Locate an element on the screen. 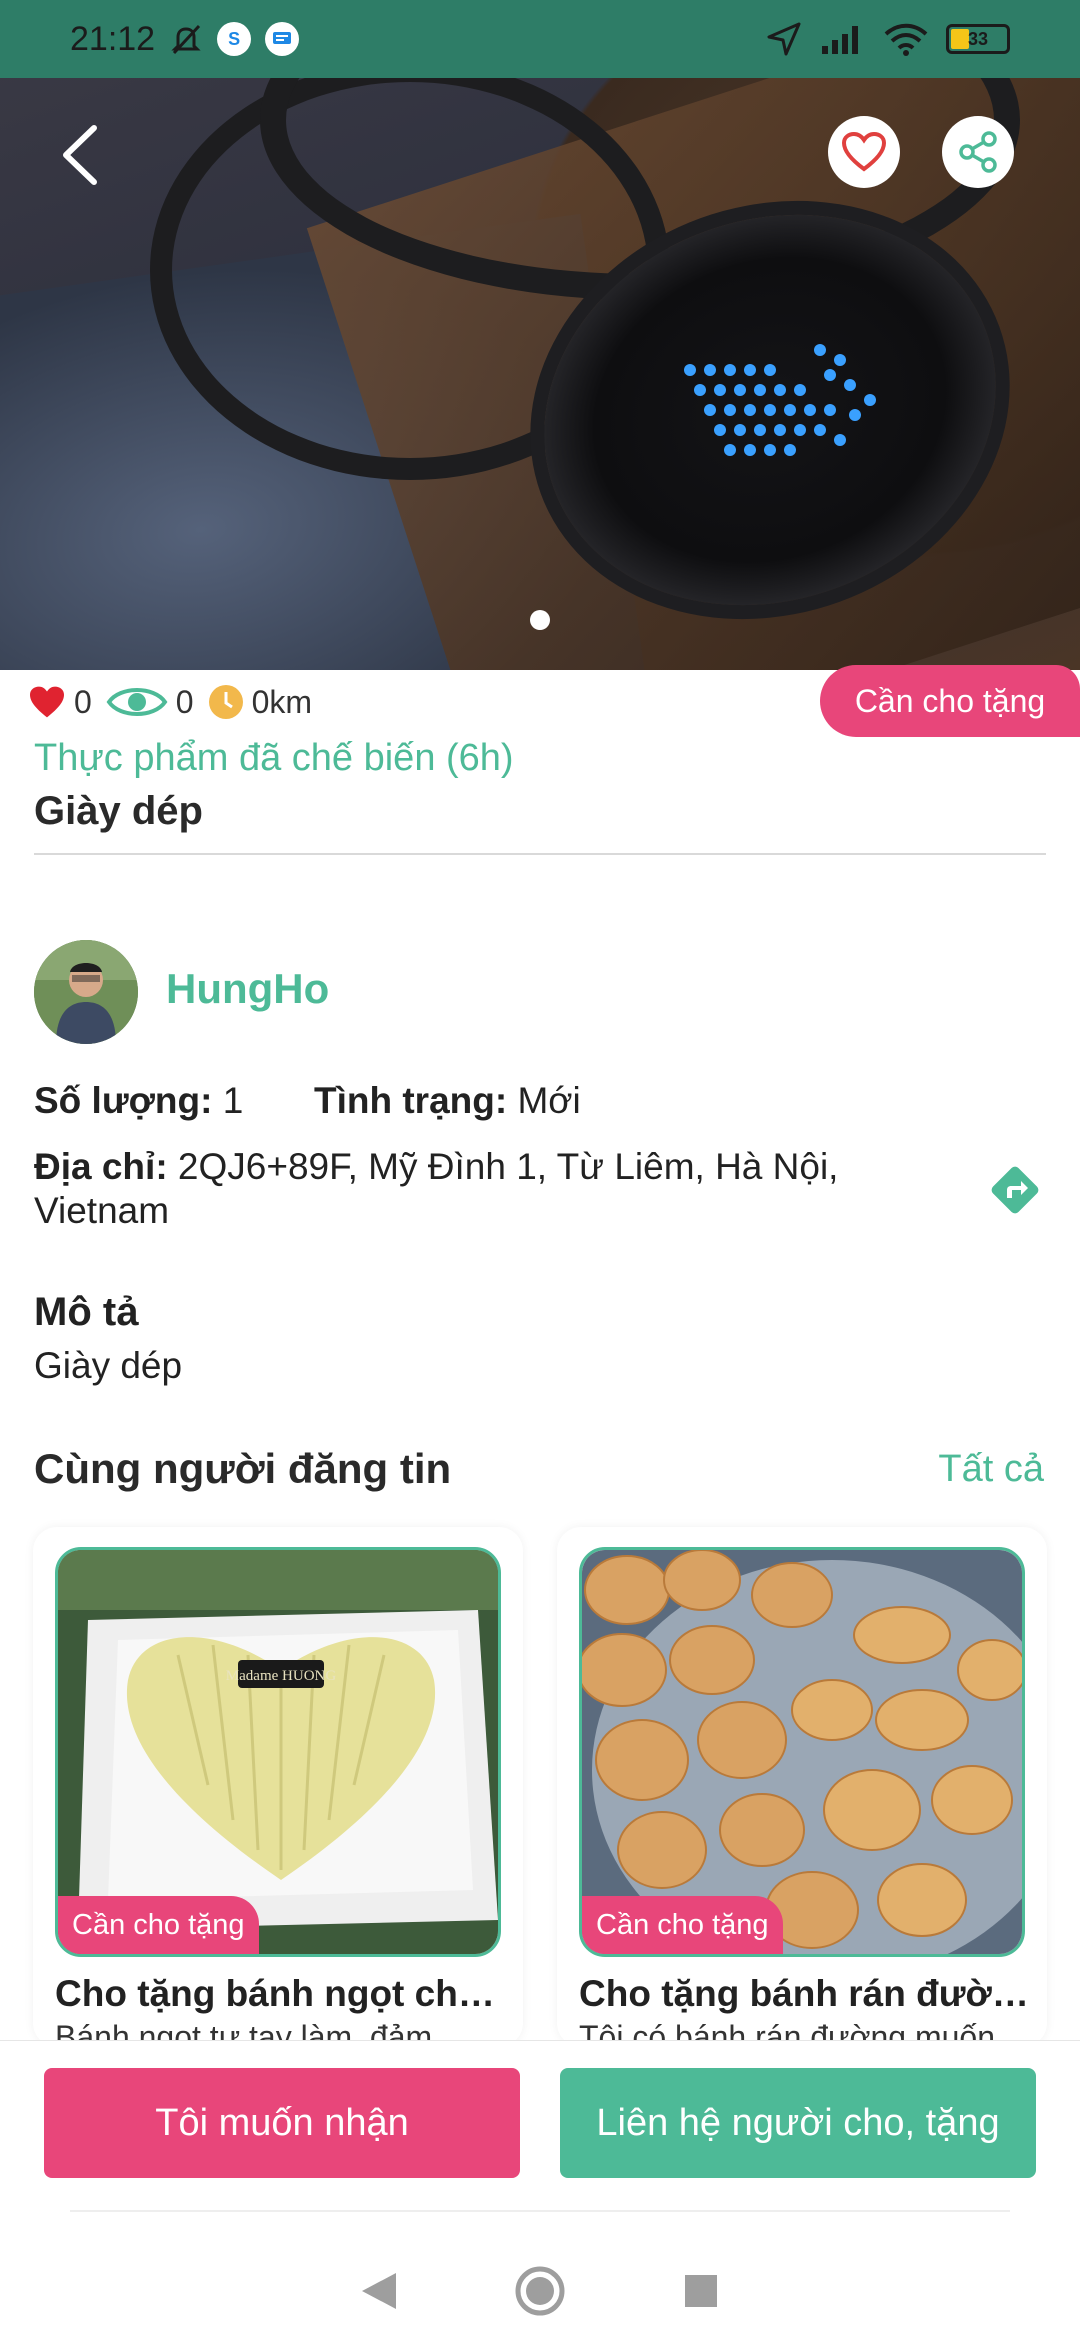 The image size is (1080, 2340). listing-title: Giày dép is located at coordinates (118, 811).